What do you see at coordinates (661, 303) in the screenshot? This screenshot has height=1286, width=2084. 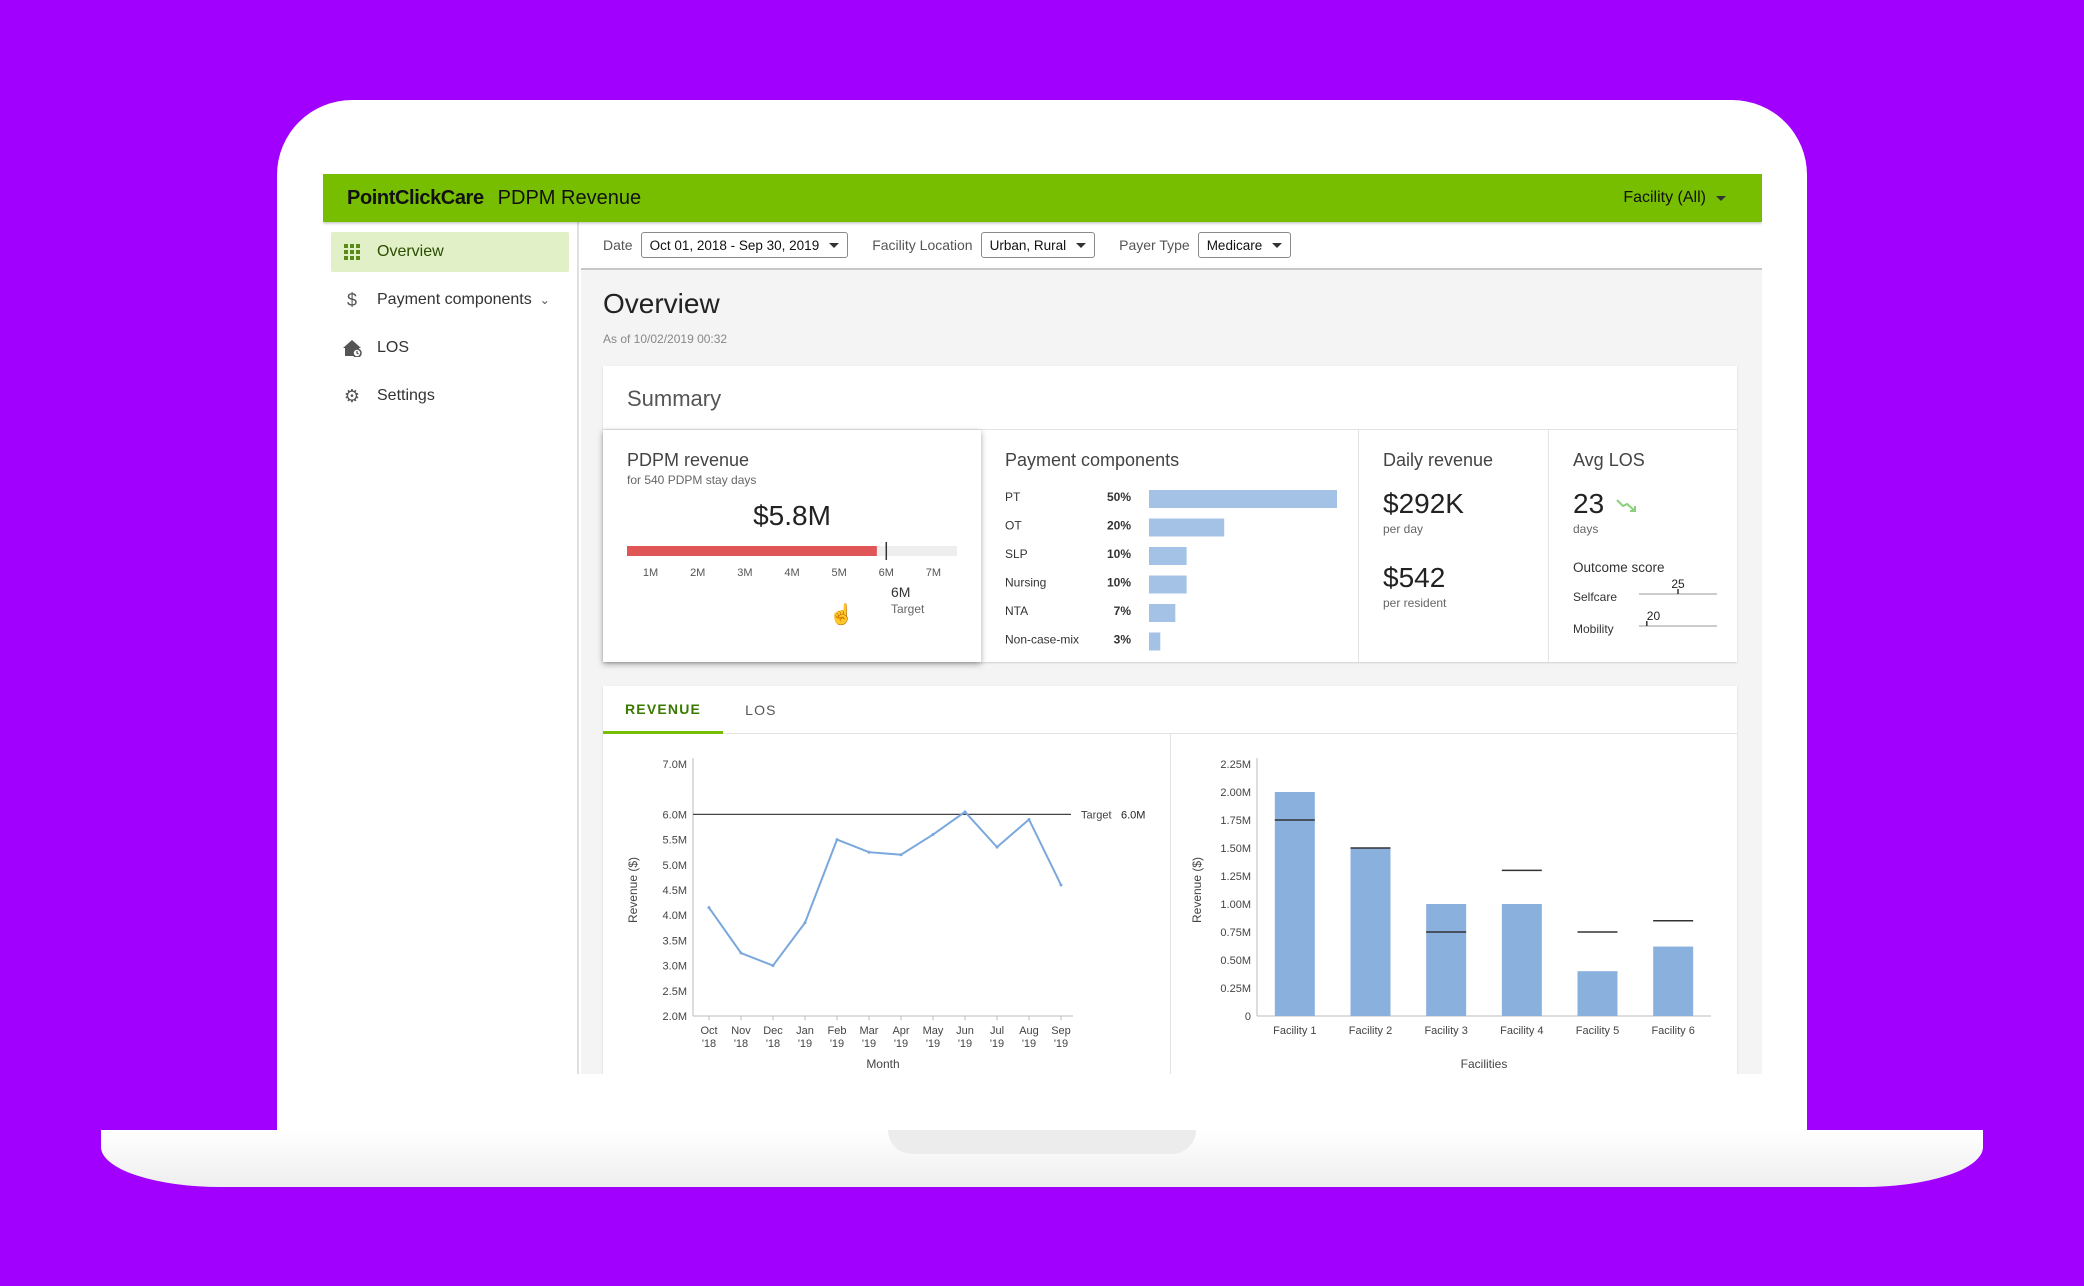 I see `page-title: Overview` at bounding box center [661, 303].